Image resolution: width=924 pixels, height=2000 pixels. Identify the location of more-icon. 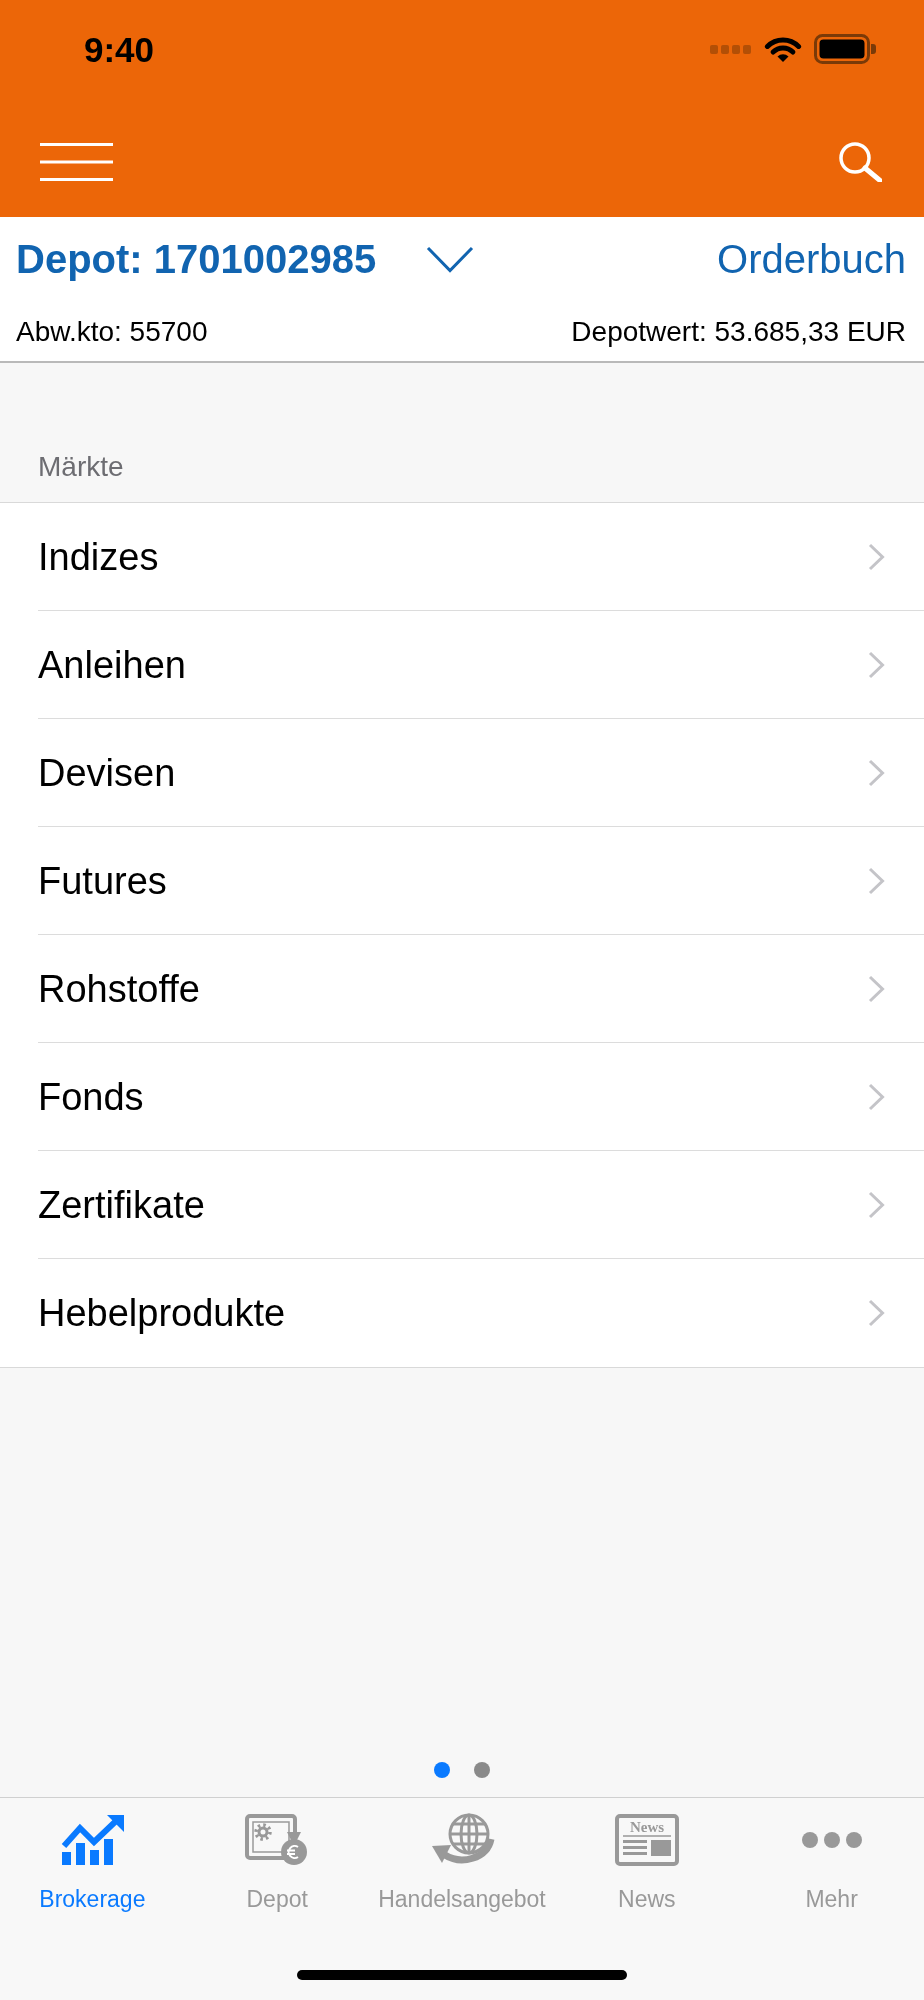
(831, 1840).